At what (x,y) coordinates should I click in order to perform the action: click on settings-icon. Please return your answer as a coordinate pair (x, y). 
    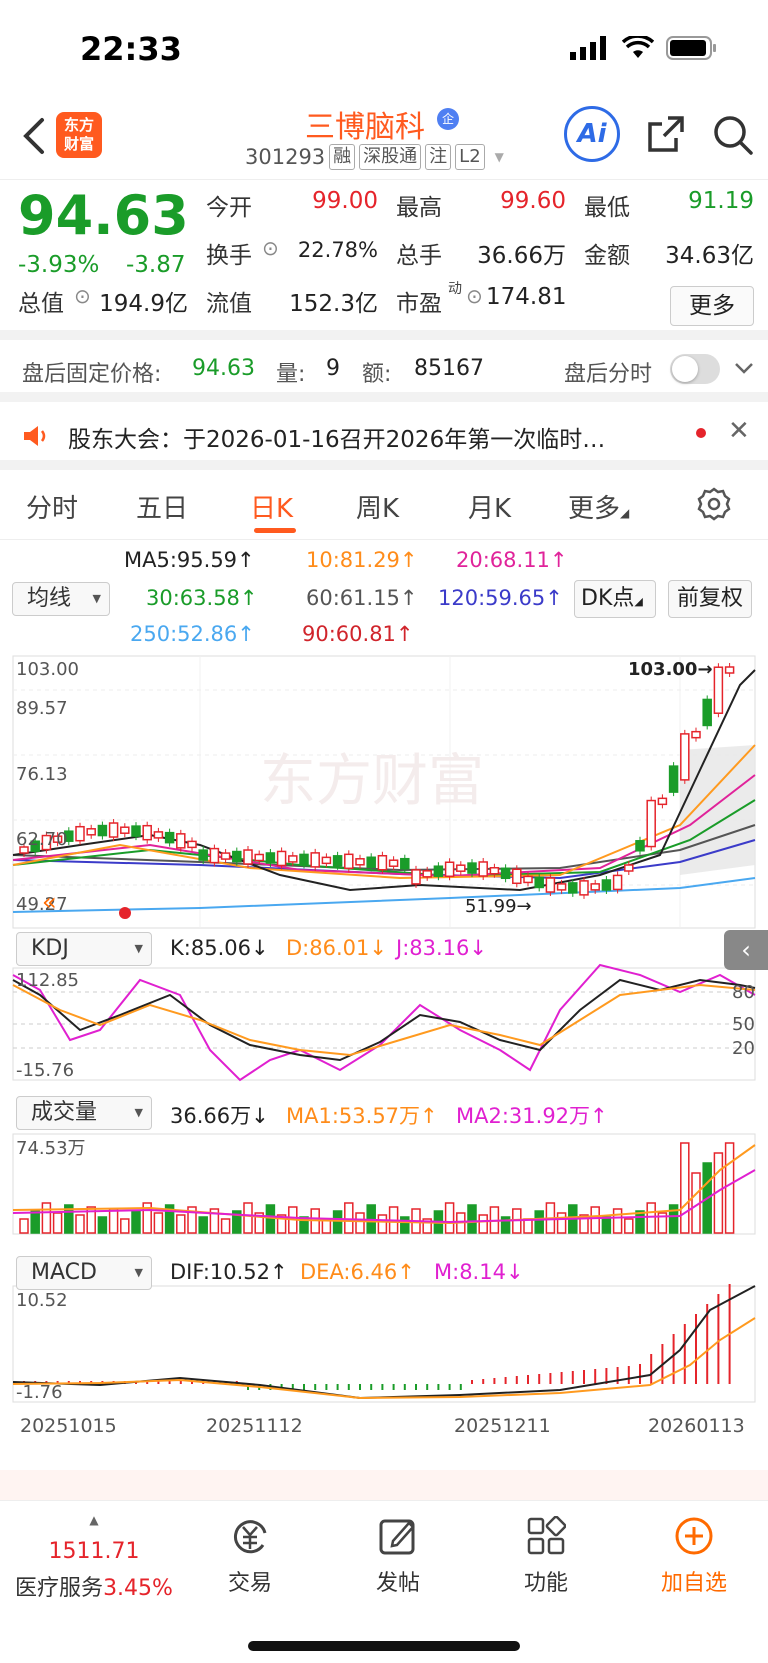
    Looking at the image, I should click on (714, 504).